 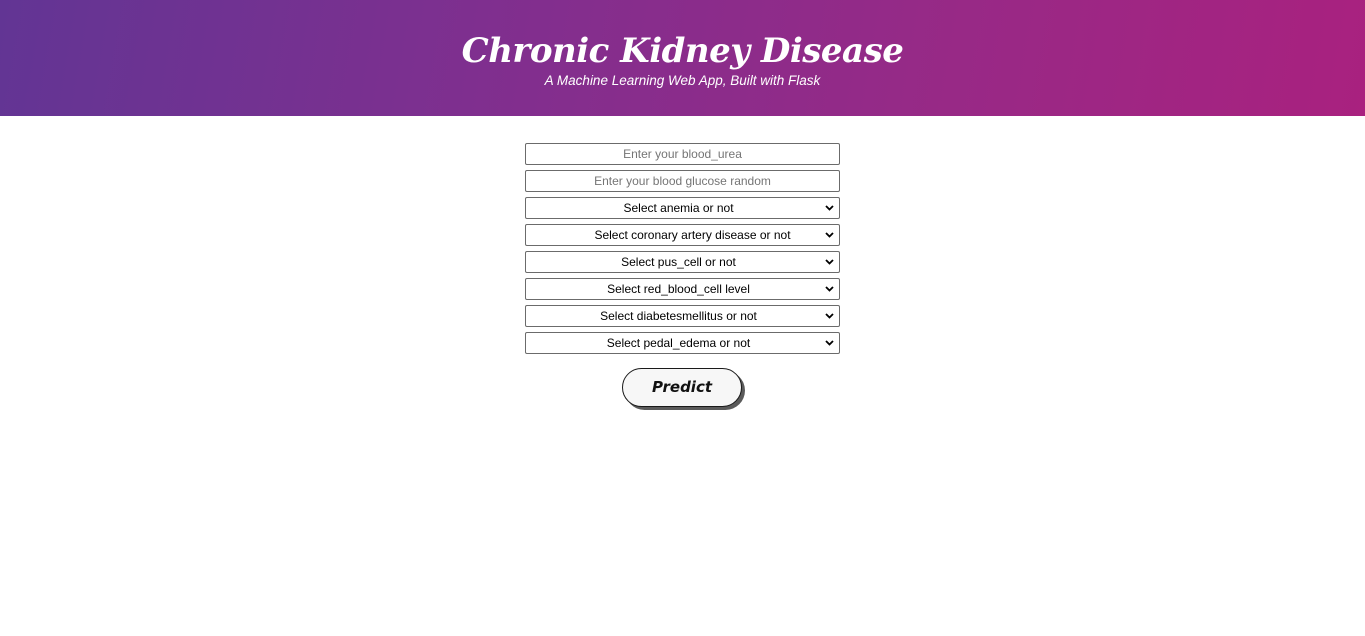 What do you see at coordinates (682, 154) in the screenshot?
I see `blood-urea-input: Enter your blood_urea` at bounding box center [682, 154].